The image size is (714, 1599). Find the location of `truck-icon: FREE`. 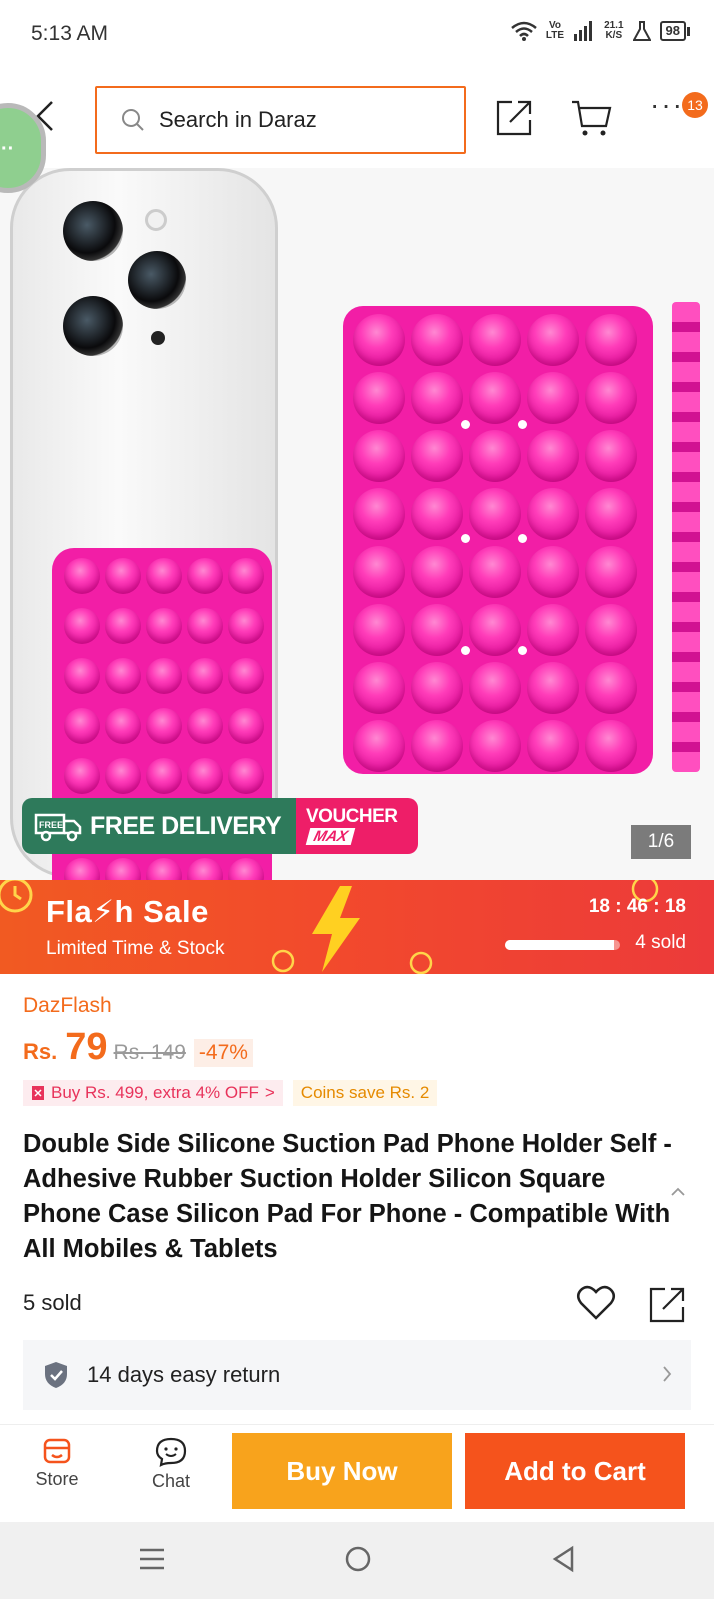

truck-icon: FREE is located at coordinates (58, 827).